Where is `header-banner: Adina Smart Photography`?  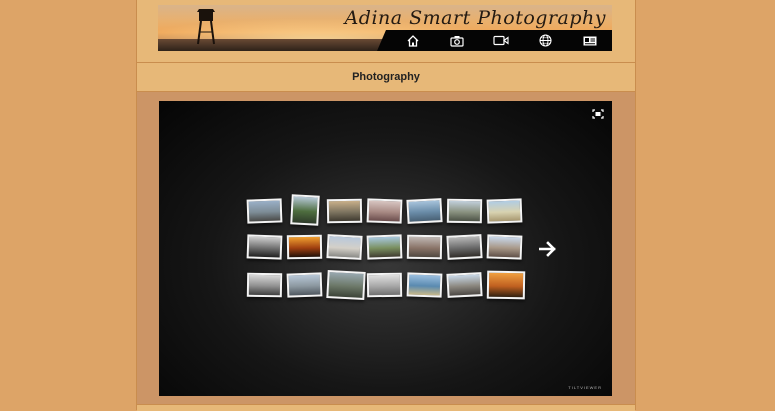
header-banner: Adina Smart Photography is located at coordinates (385, 28).